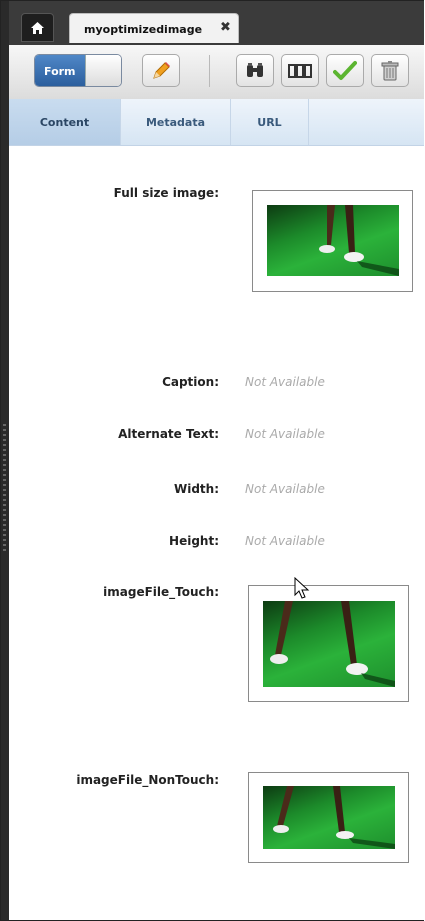  I want to click on tab-bar: myoptimizedimage ✖, so click(216, 23).